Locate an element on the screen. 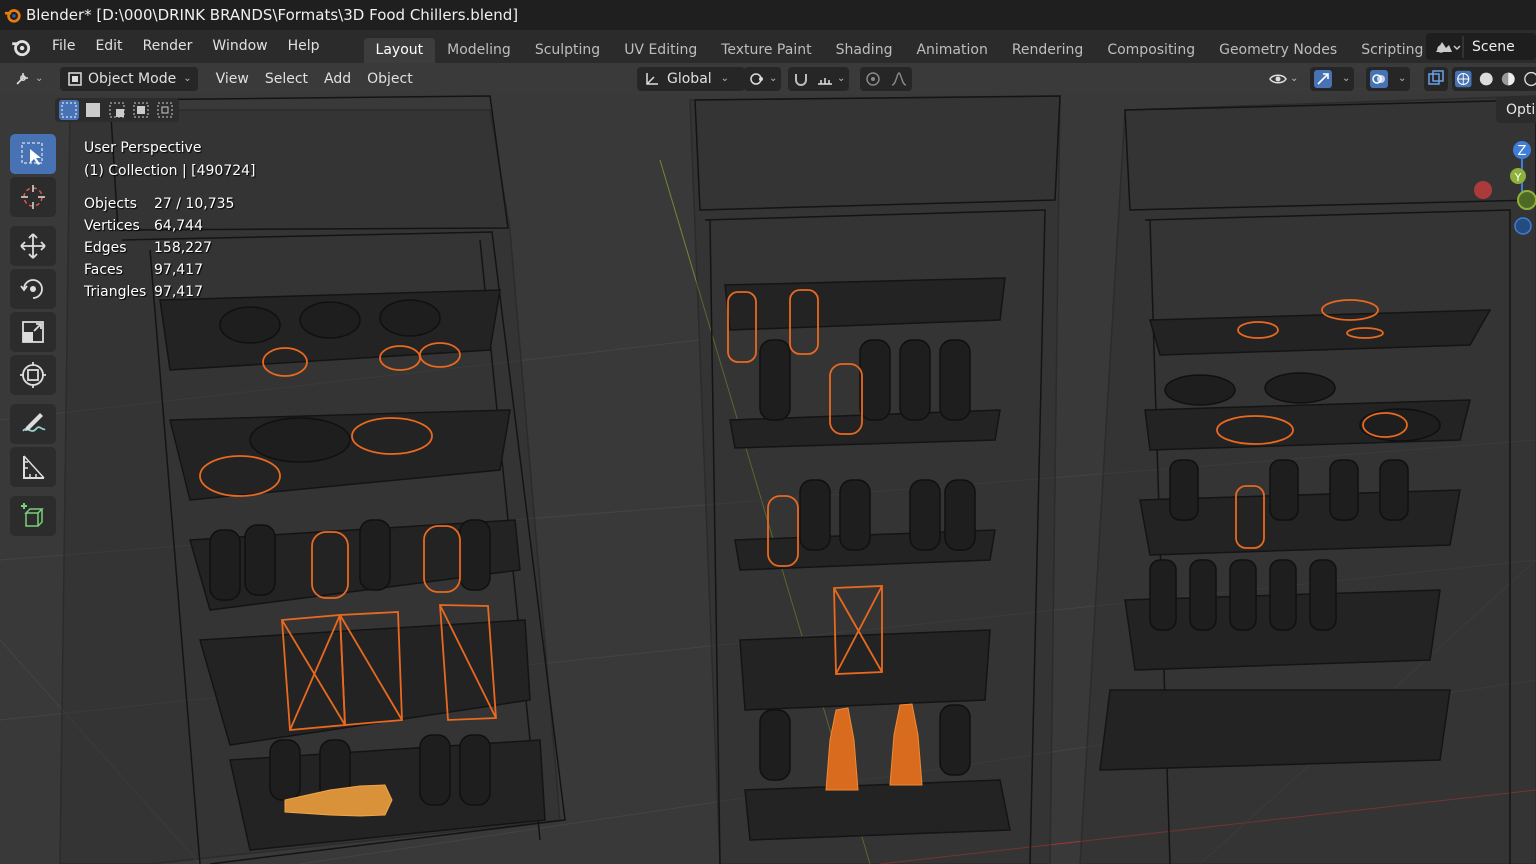  gizmo-neg-y-icon is located at coordinates (1526, 200).